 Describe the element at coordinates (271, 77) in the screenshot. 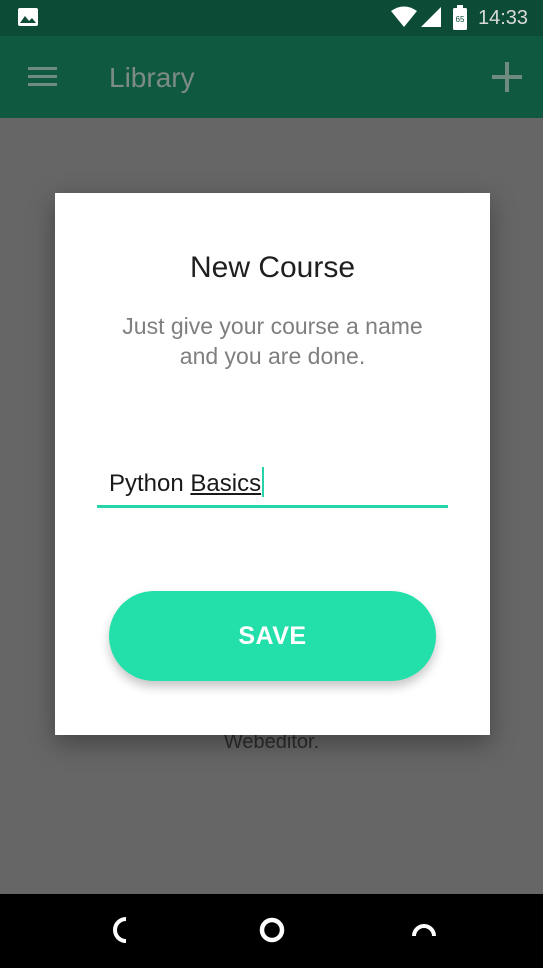

I see `app-bar: Library` at that location.